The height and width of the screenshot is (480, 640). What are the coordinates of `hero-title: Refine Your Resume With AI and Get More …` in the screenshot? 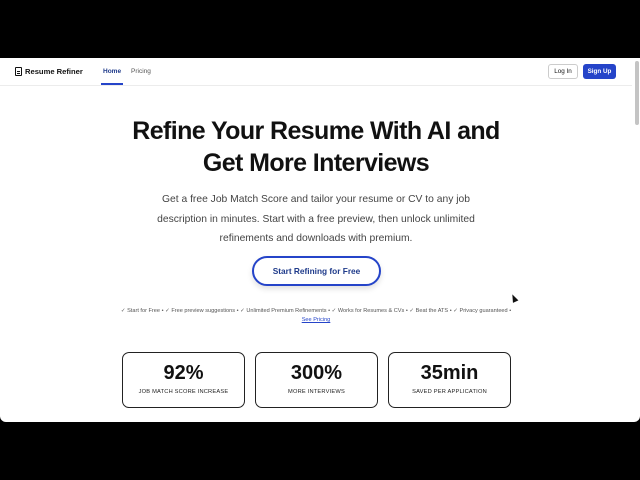 It's located at (316, 147).